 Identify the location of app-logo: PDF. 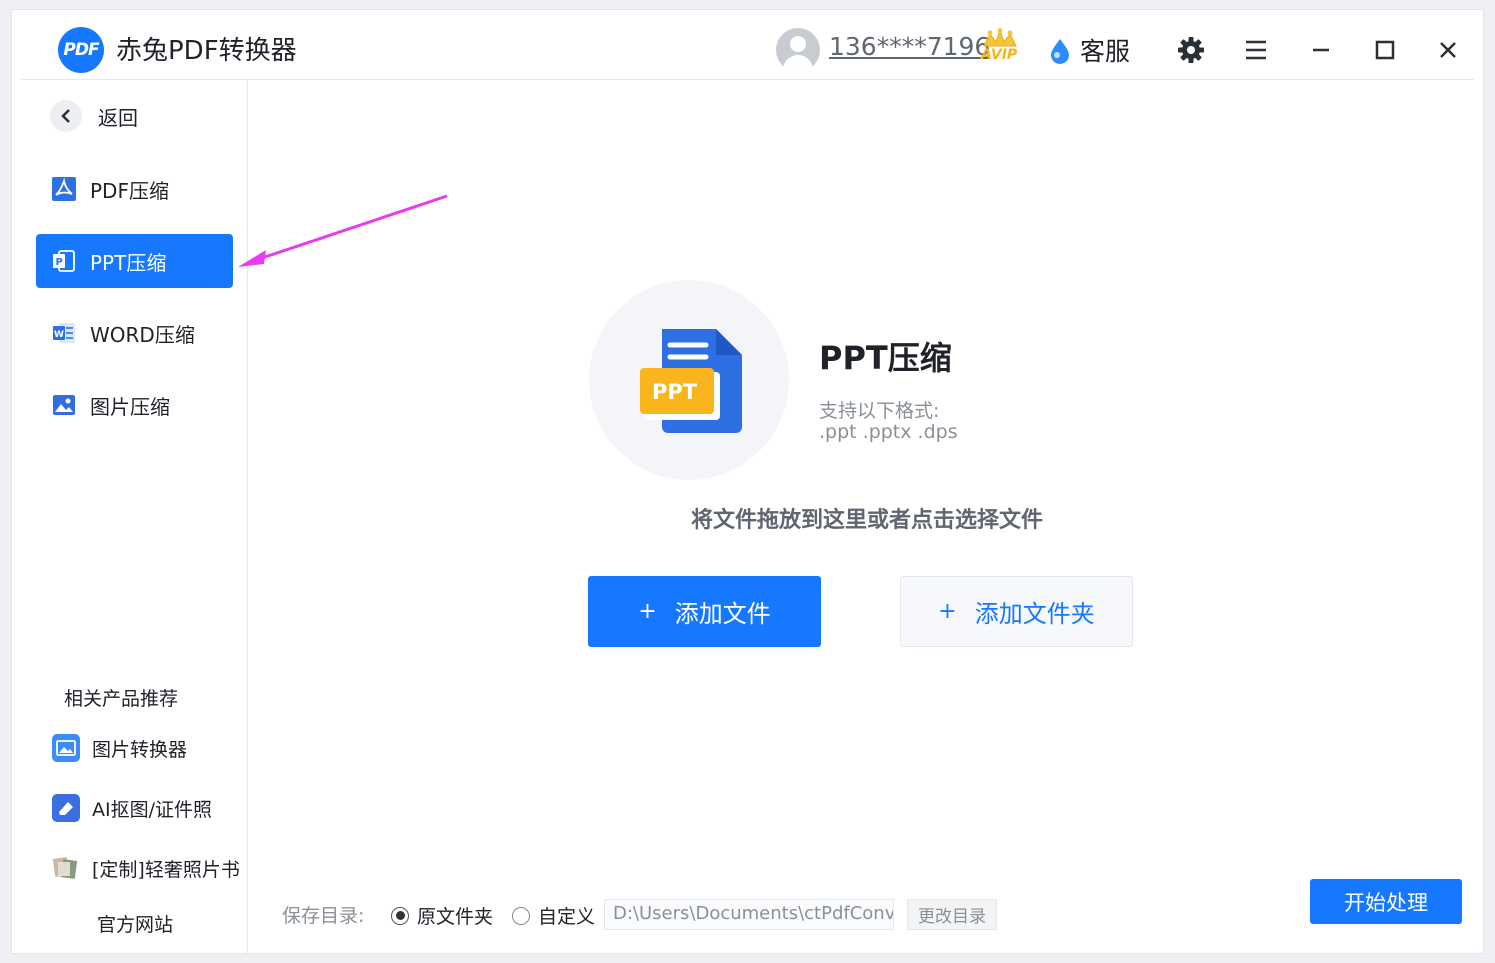
(81, 50).